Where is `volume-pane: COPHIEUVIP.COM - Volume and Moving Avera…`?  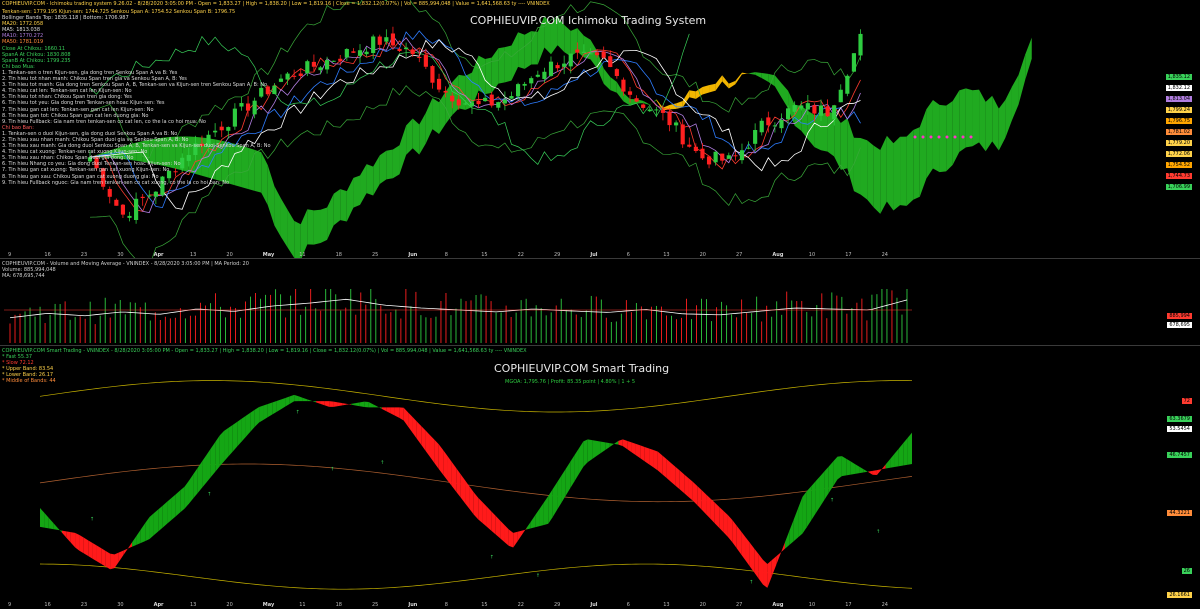 volume-pane: COPHIEUVIP.COM - Volume and Moving Avera… is located at coordinates (600, 302).